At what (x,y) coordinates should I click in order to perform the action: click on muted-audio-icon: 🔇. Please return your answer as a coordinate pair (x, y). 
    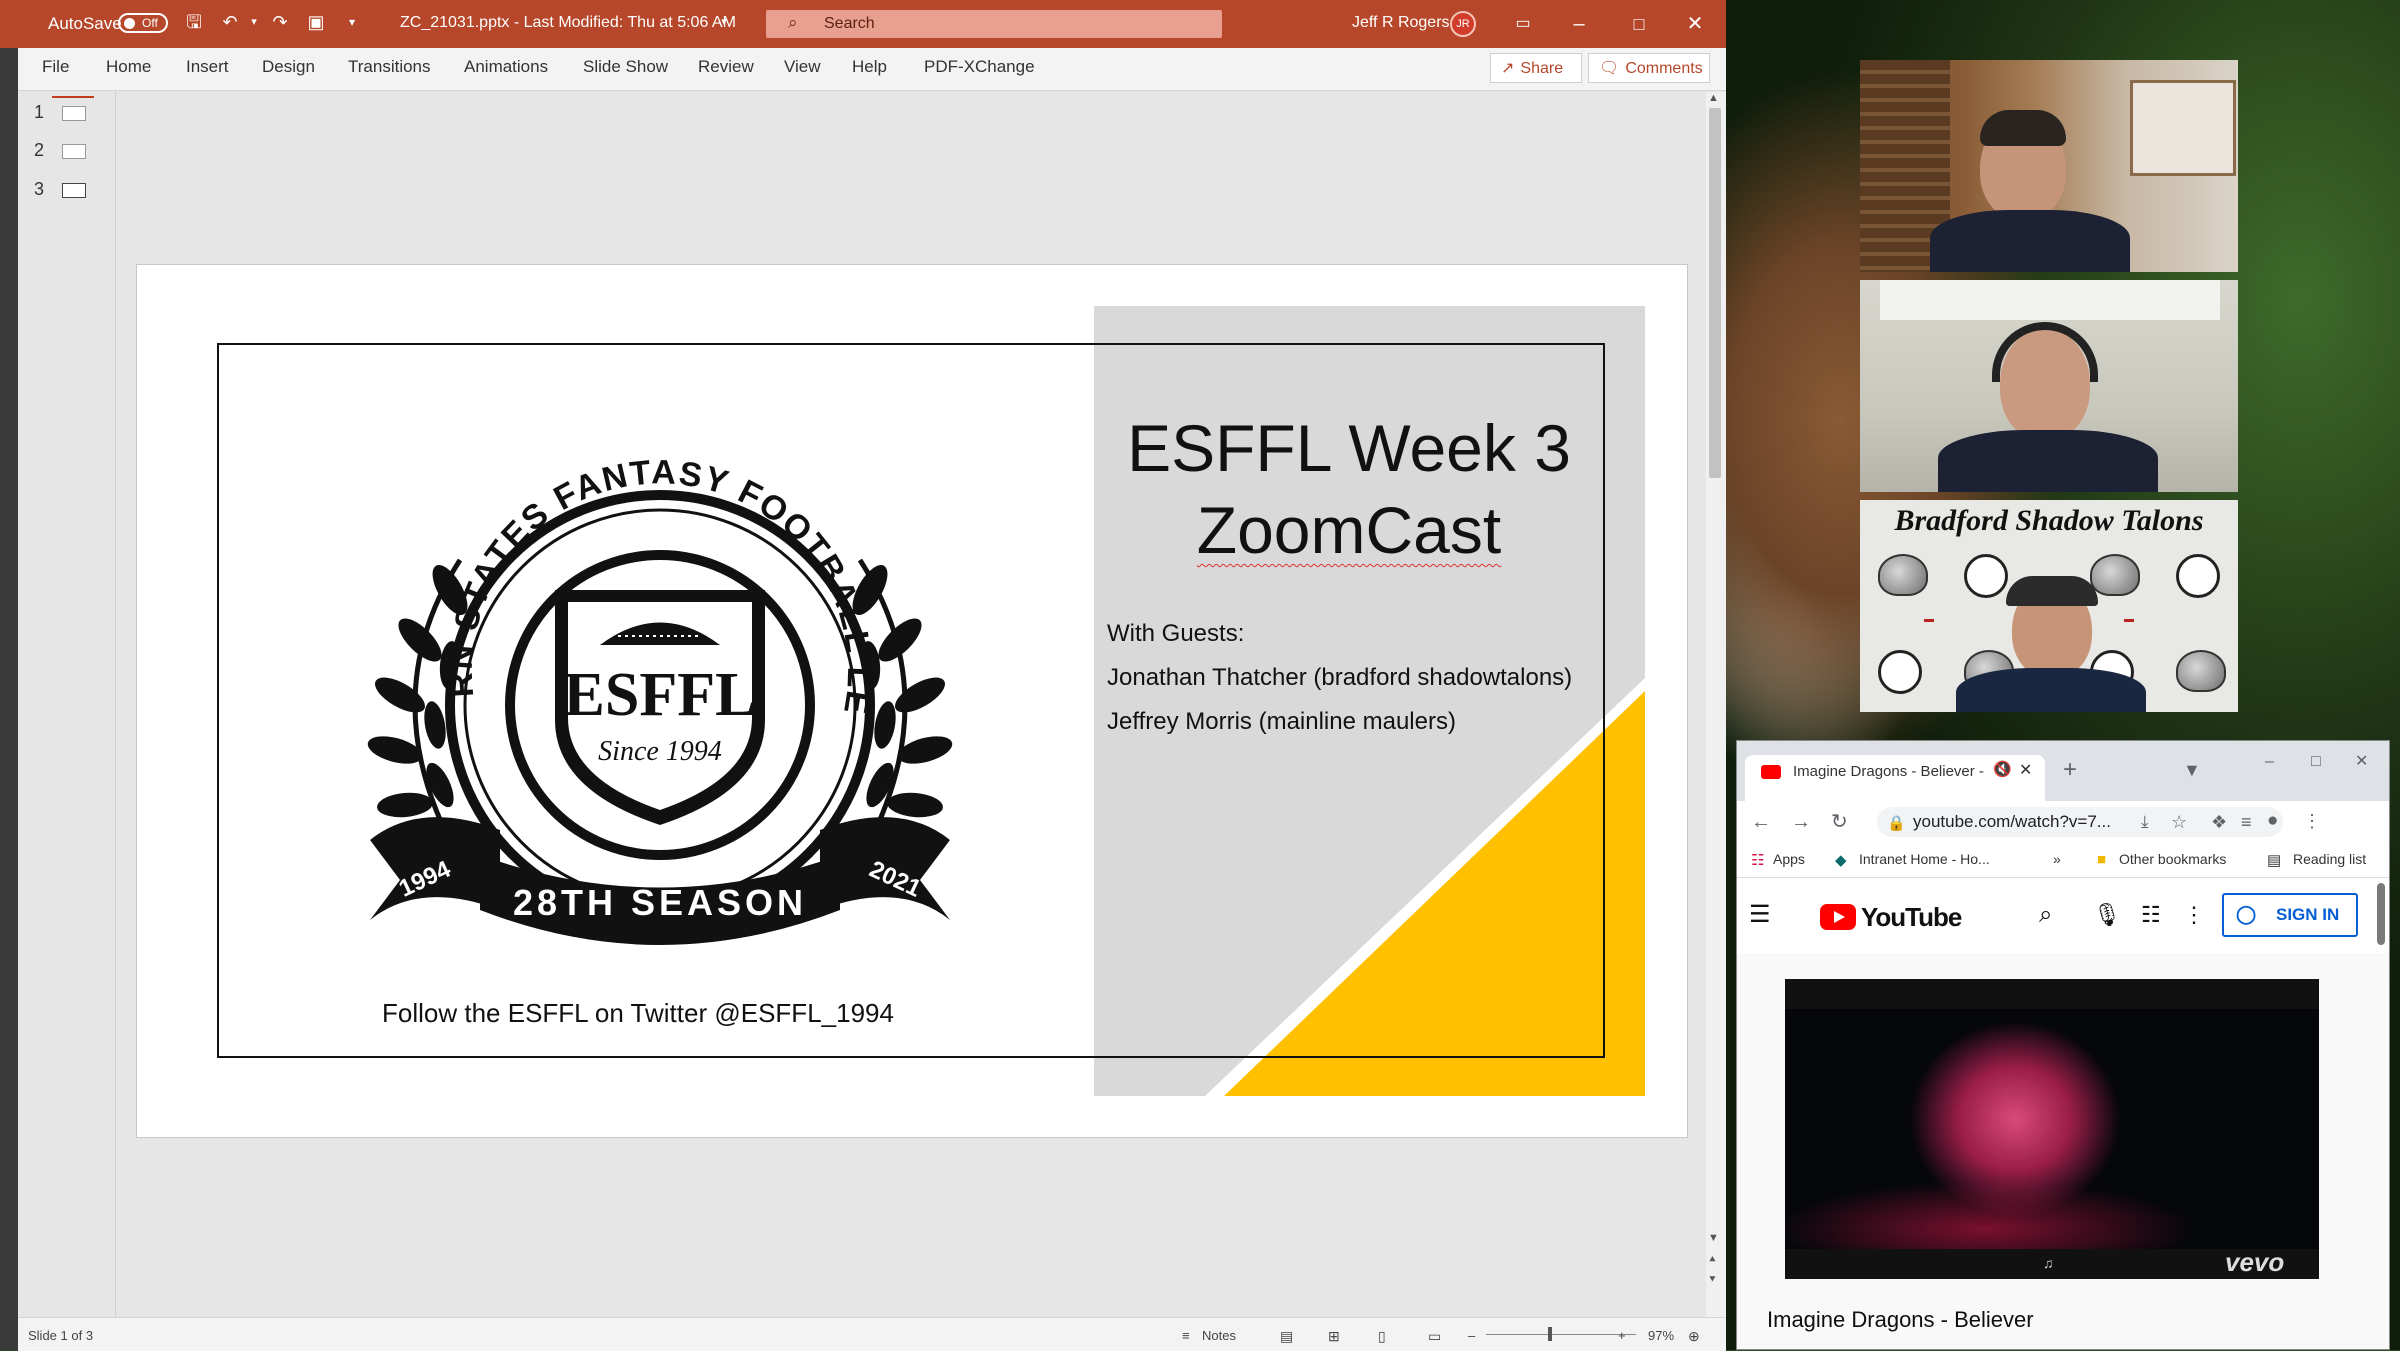
    Looking at the image, I should click on (2002, 770).